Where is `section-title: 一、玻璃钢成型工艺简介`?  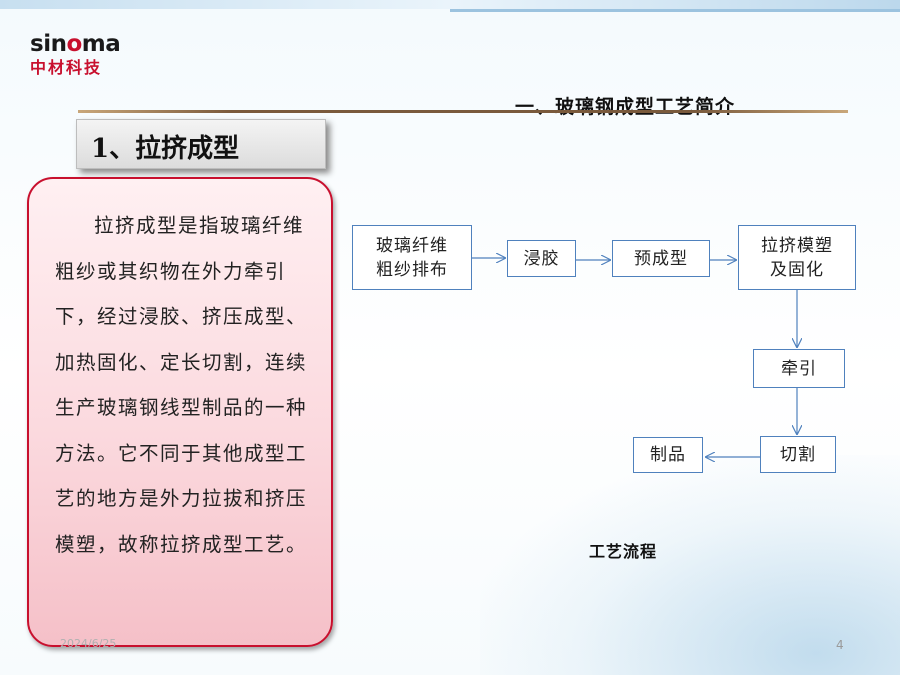 section-title: 一、玻璃钢成型工艺简介 is located at coordinates (625, 107).